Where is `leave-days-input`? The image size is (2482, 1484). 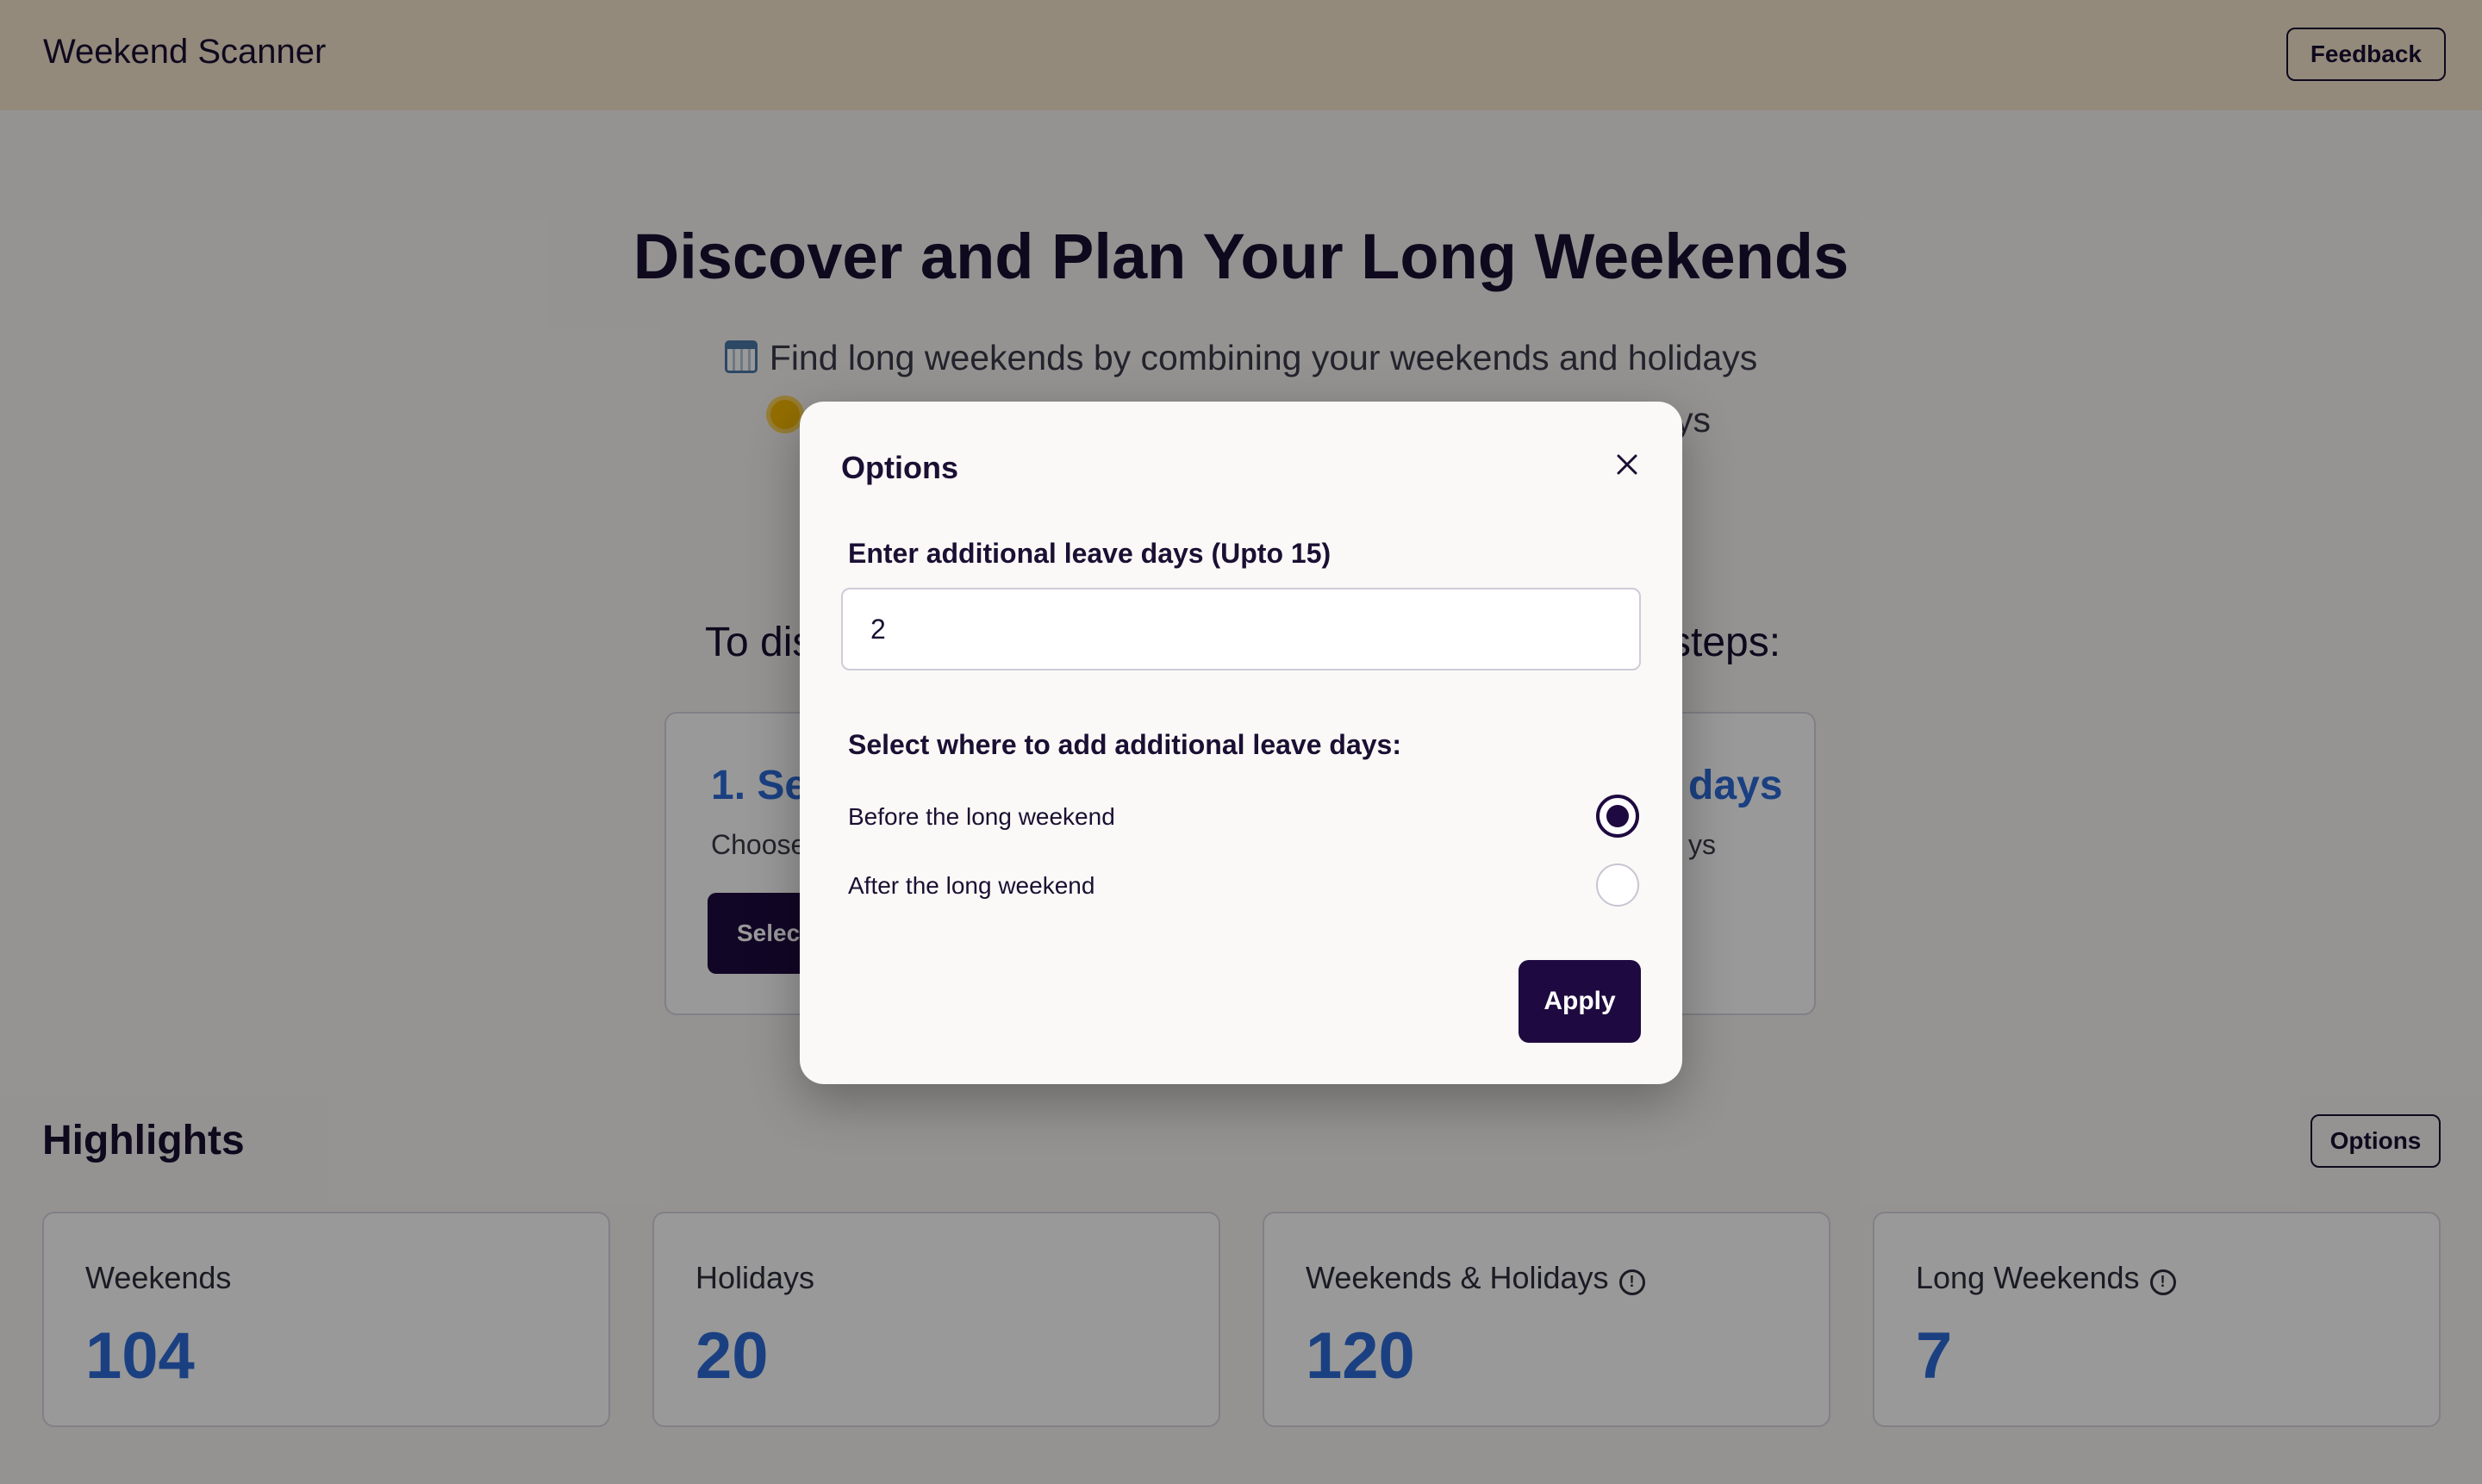 leave-days-input is located at coordinates (1241, 629).